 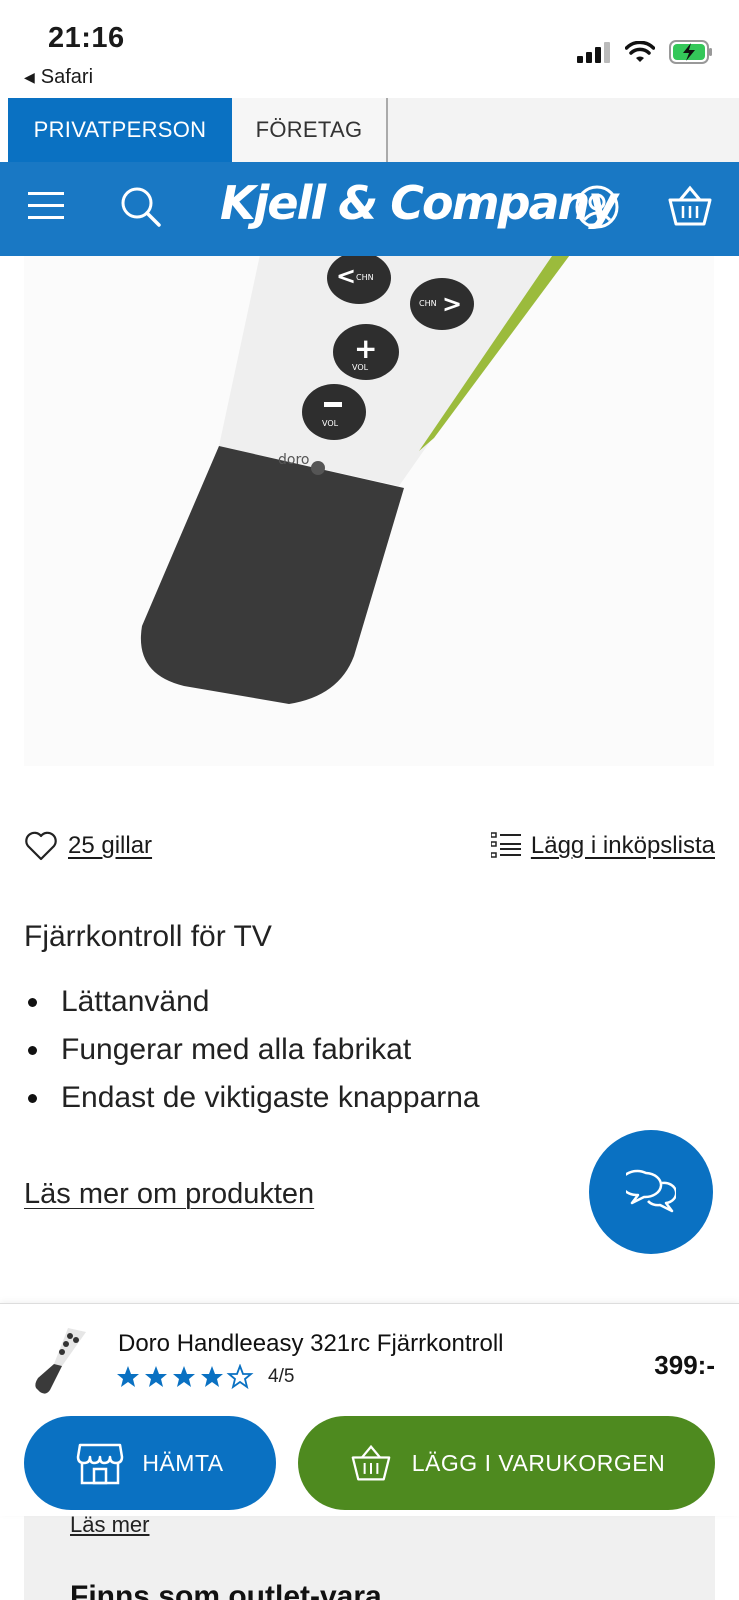 I want to click on back-to-app: ◀ Safari, so click(x=58, y=77).